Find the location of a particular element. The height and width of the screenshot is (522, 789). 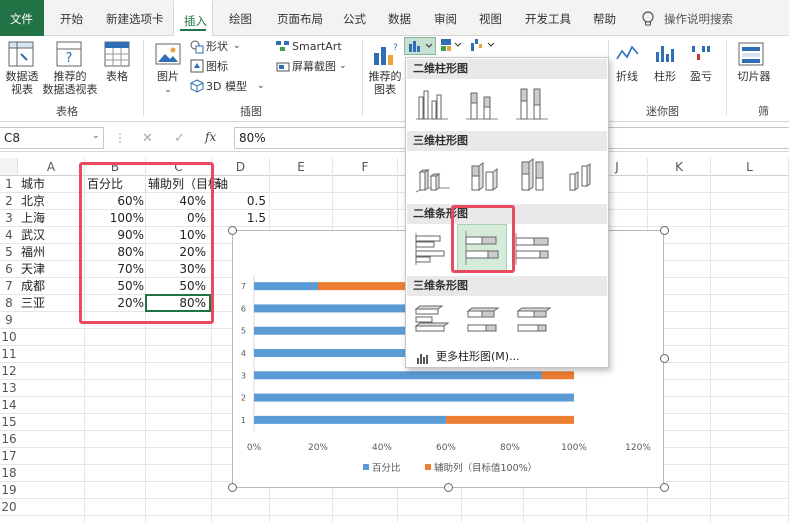

row-header: 20 is located at coordinates (9, 507).